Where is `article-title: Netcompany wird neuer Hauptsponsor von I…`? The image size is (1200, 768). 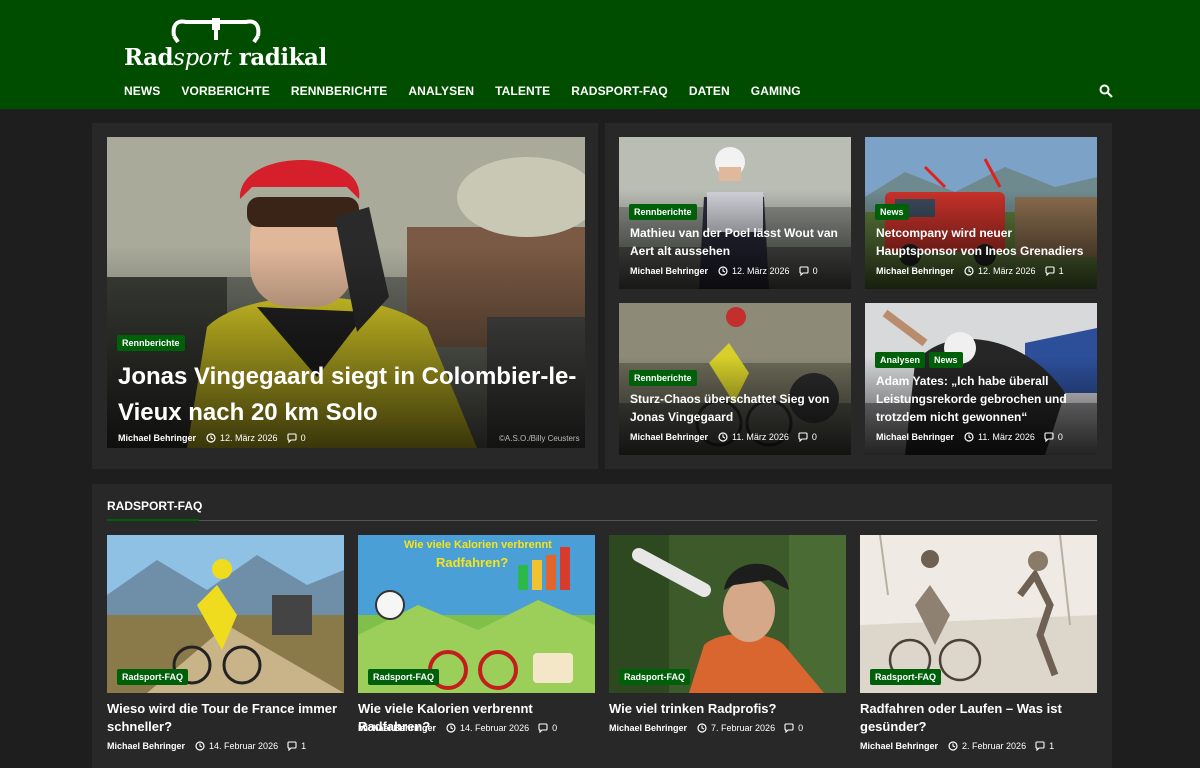
article-title: Netcompany wird neuer Hauptsponsor von I… is located at coordinates (984, 242).